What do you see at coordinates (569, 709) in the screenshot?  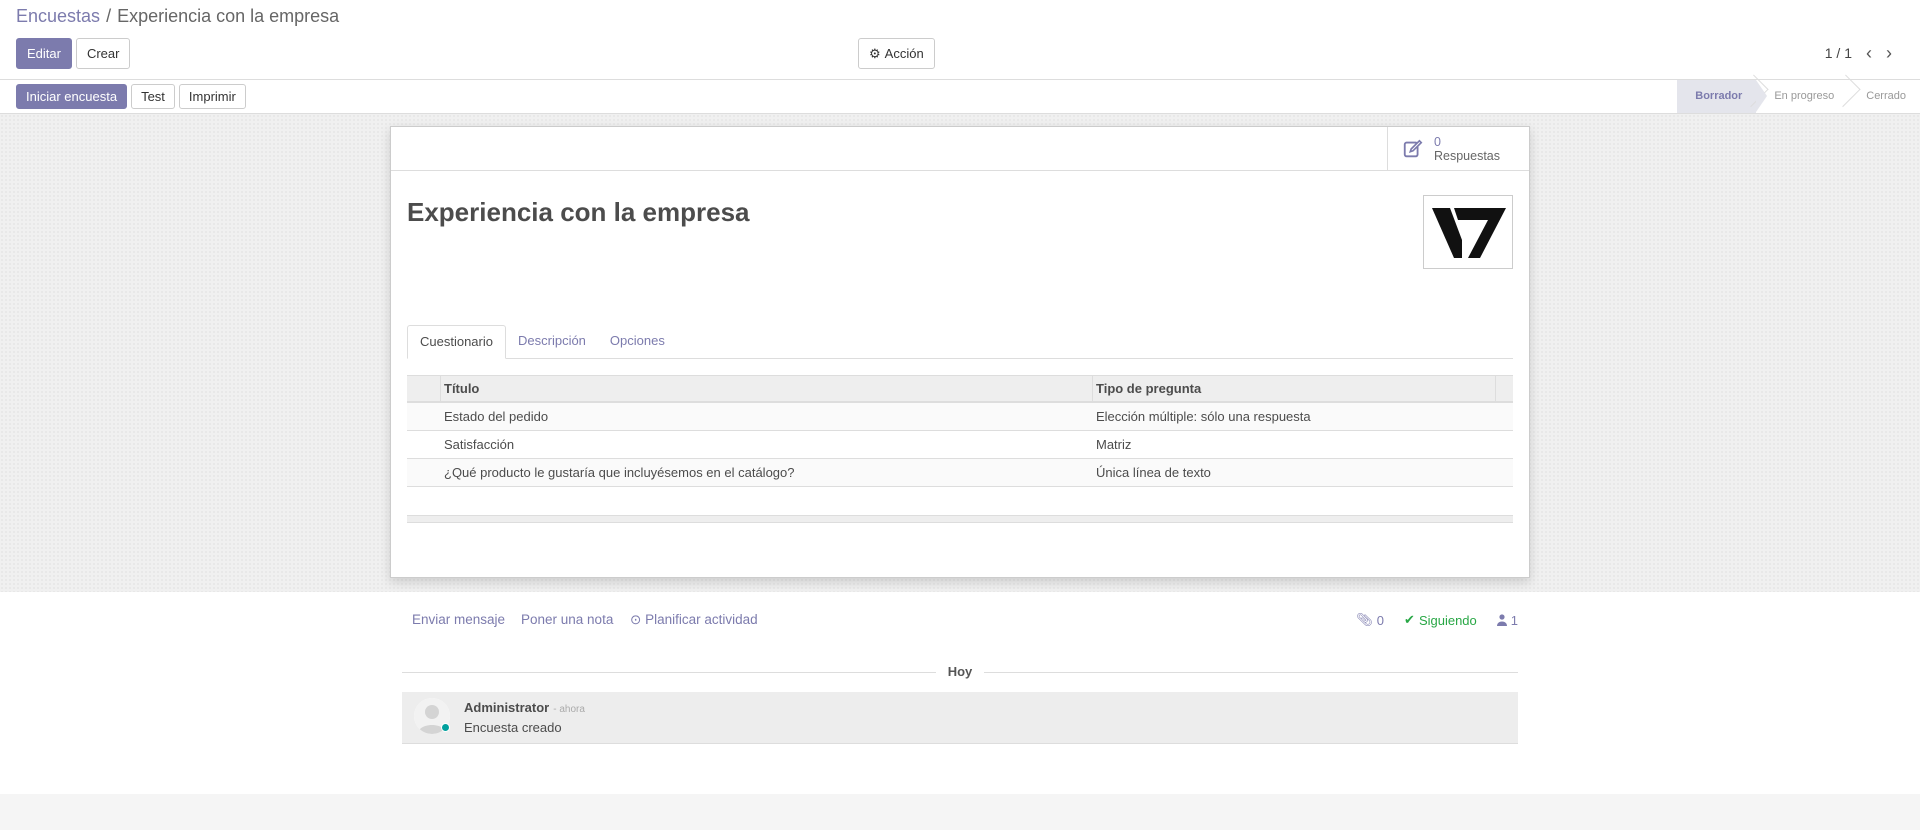 I see `message-date: - ahora` at bounding box center [569, 709].